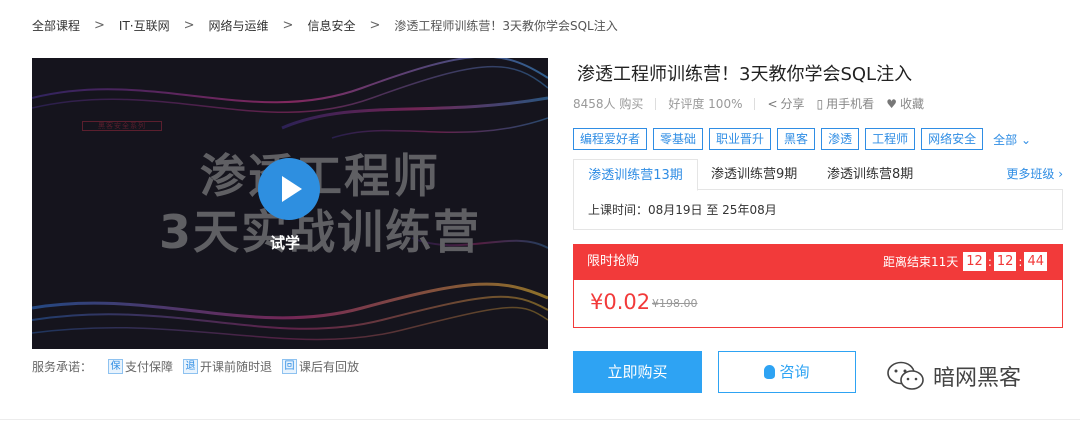  What do you see at coordinates (870, 175) in the screenshot?
I see `tab-class-8: 渗透训练营8期` at bounding box center [870, 175].